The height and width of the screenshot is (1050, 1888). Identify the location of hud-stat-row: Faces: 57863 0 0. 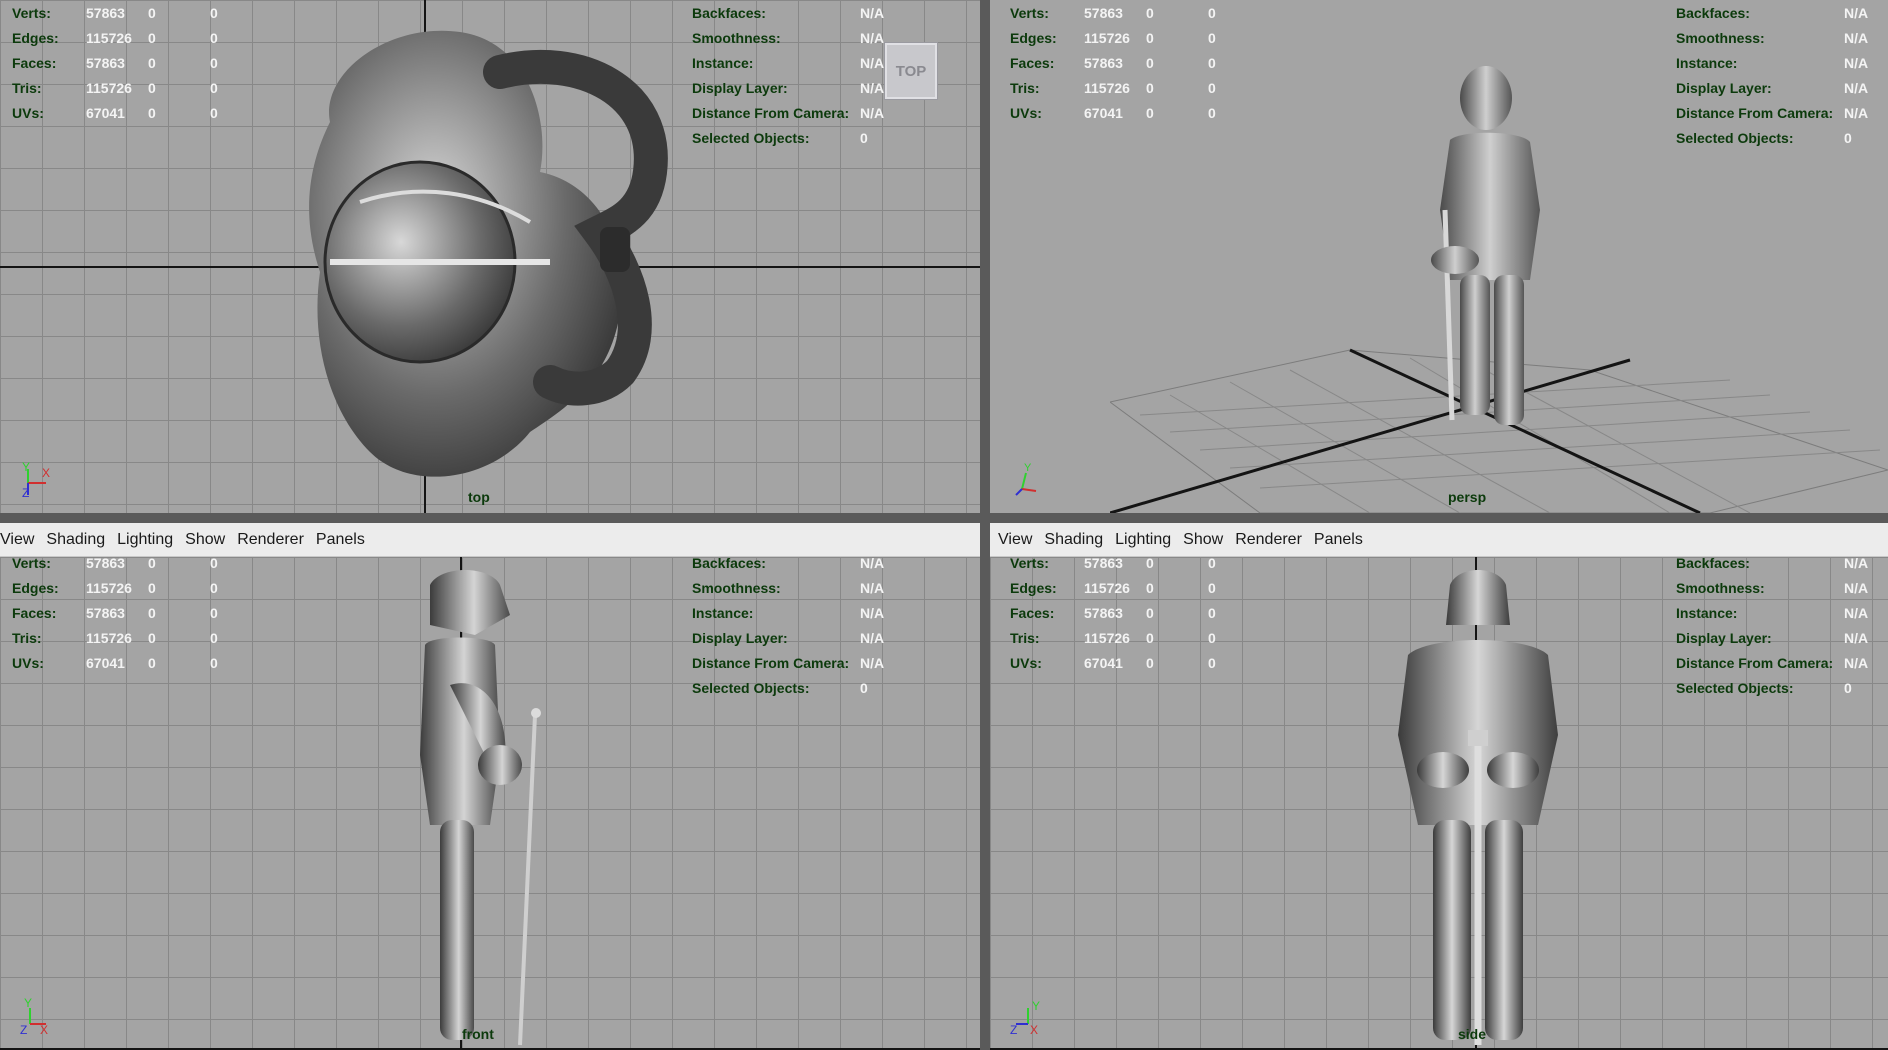
(132, 613).